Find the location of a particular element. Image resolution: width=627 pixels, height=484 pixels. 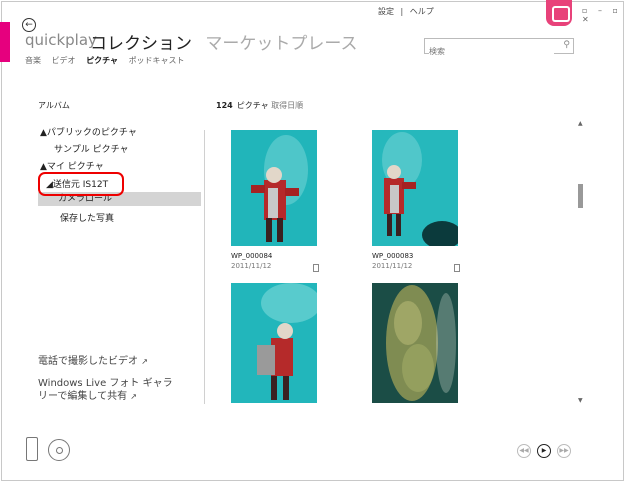

picture-count-label: ピクチャ is located at coordinates (252, 105).